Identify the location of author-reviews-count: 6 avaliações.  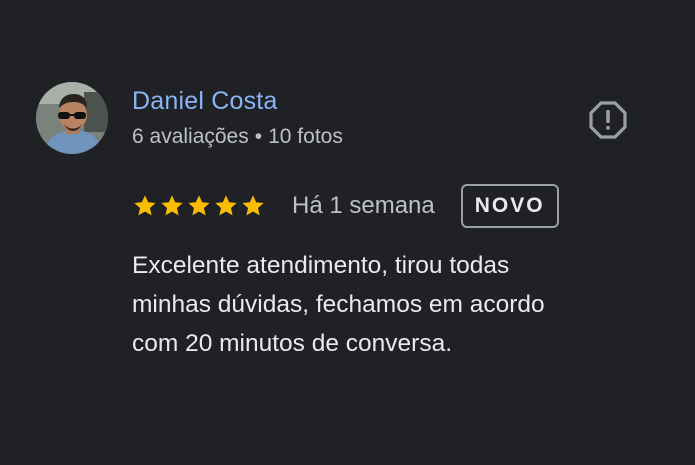
(190, 136).